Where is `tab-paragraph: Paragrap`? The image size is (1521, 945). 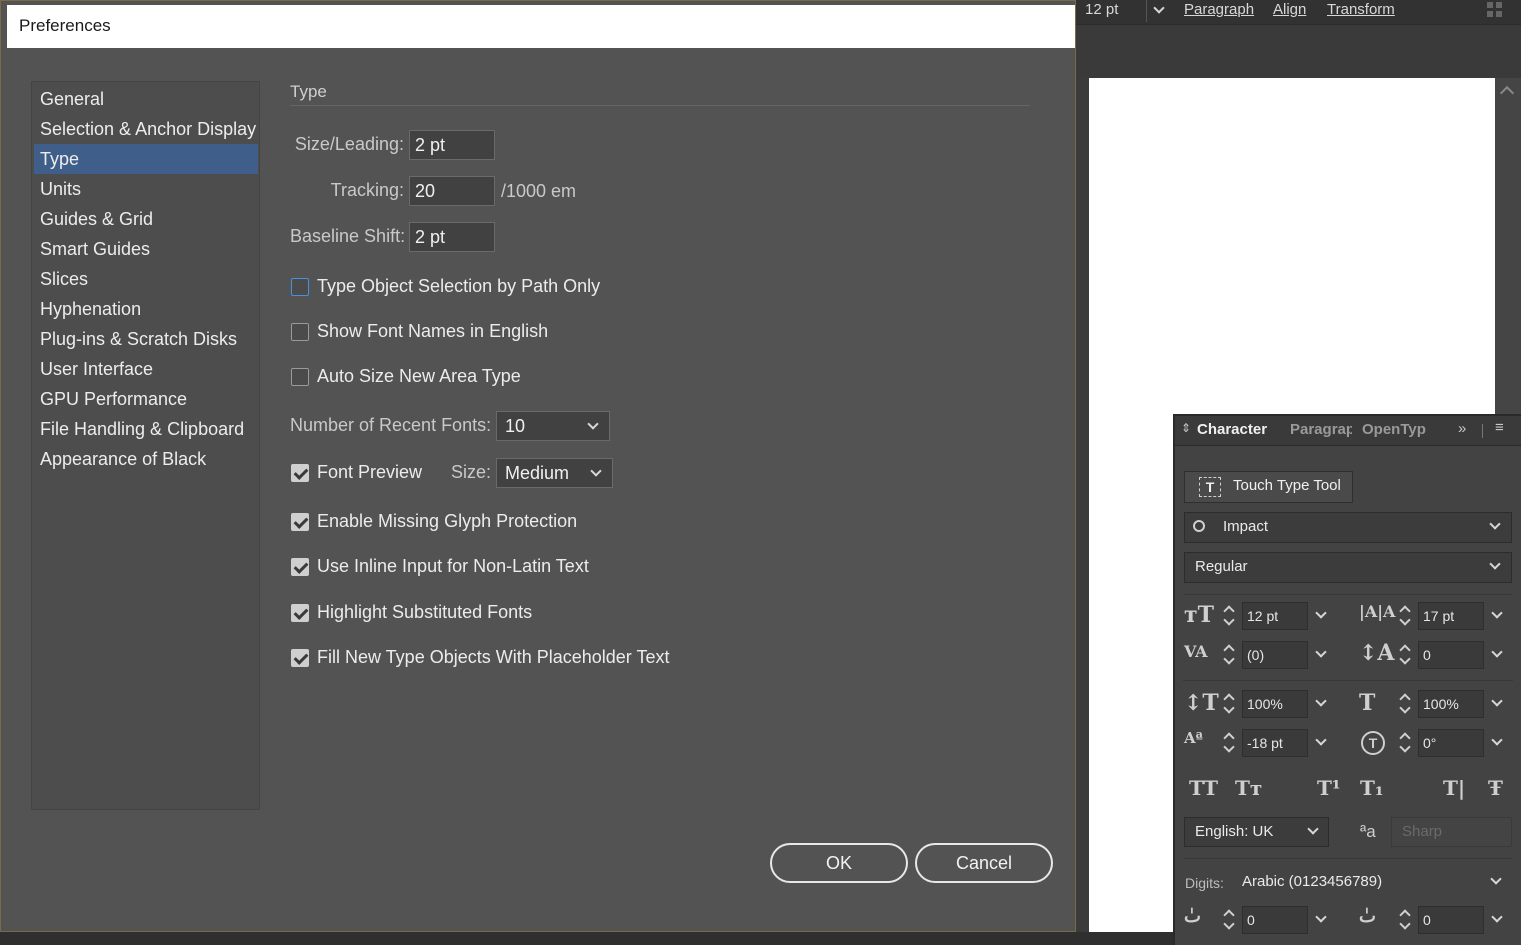 tab-paragraph: Paragrap is located at coordinates (1321, 429).